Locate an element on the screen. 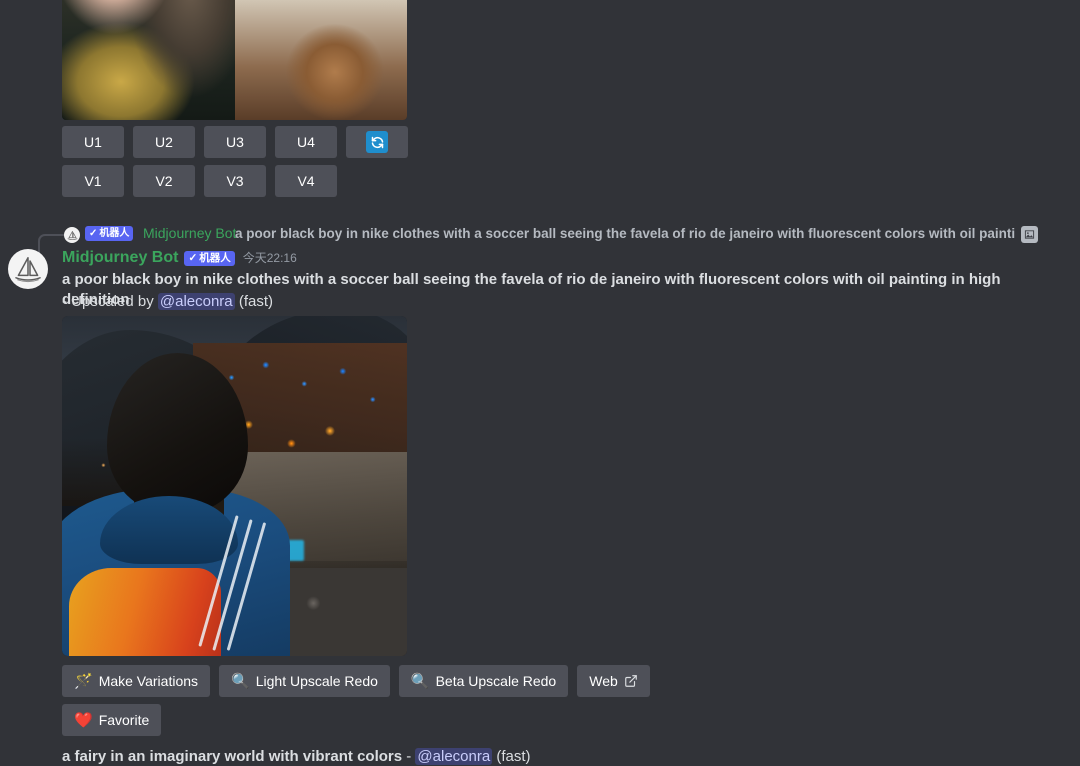 The height and width of the screenshot is (766, 1080). speed-mode-label: (fast) is located at coordinates (253, 301).